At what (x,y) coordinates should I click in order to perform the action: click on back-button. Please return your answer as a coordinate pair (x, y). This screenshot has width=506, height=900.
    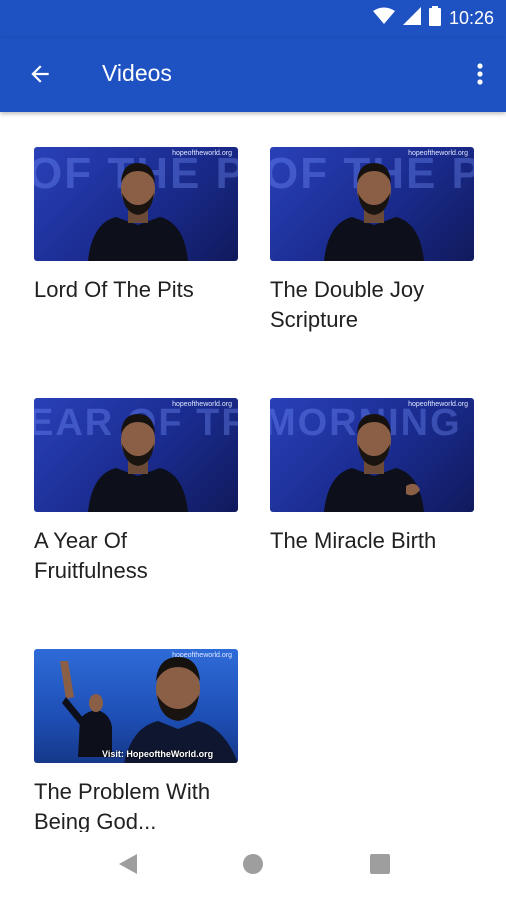
    Looking at the image, I should click on (40, 76).